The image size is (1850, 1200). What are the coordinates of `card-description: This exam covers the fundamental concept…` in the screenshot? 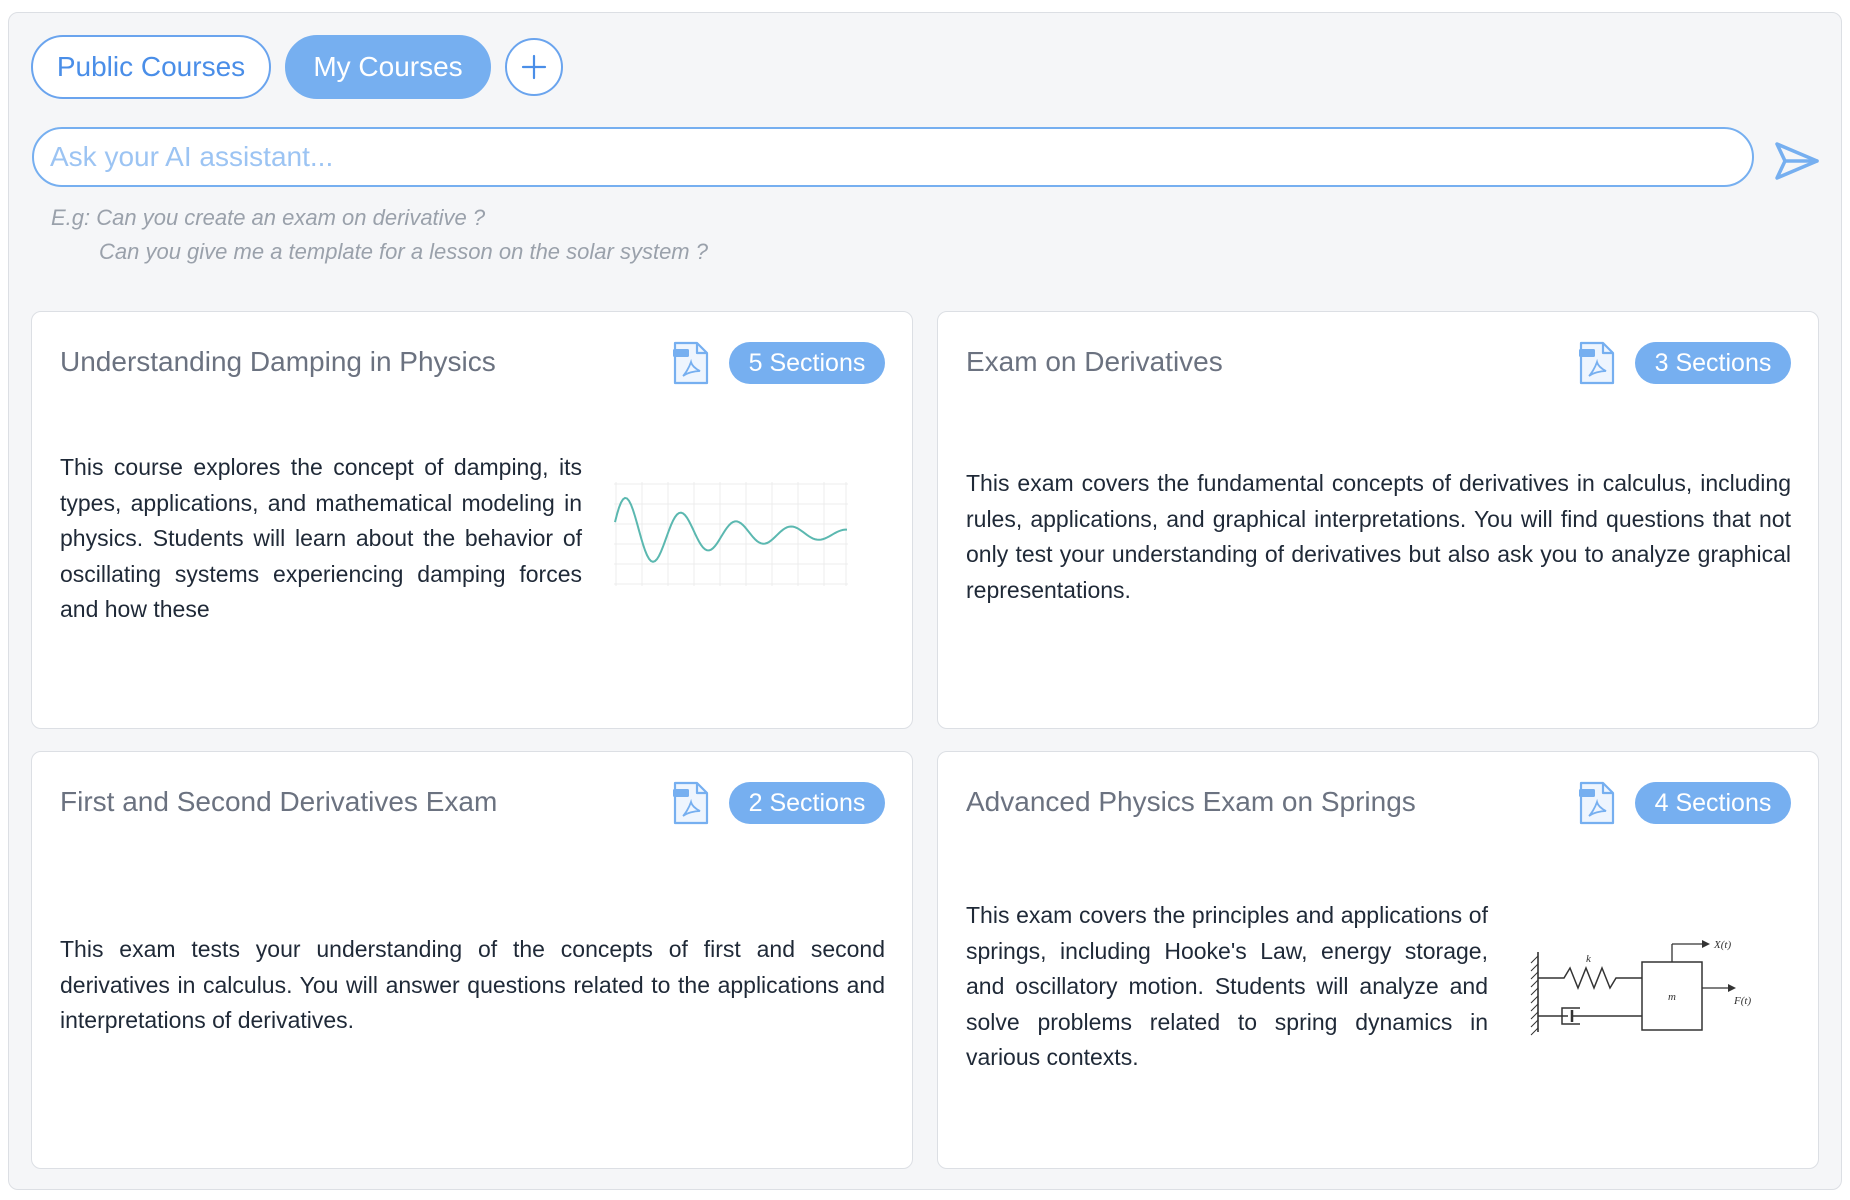 It's located at (1378, 536).